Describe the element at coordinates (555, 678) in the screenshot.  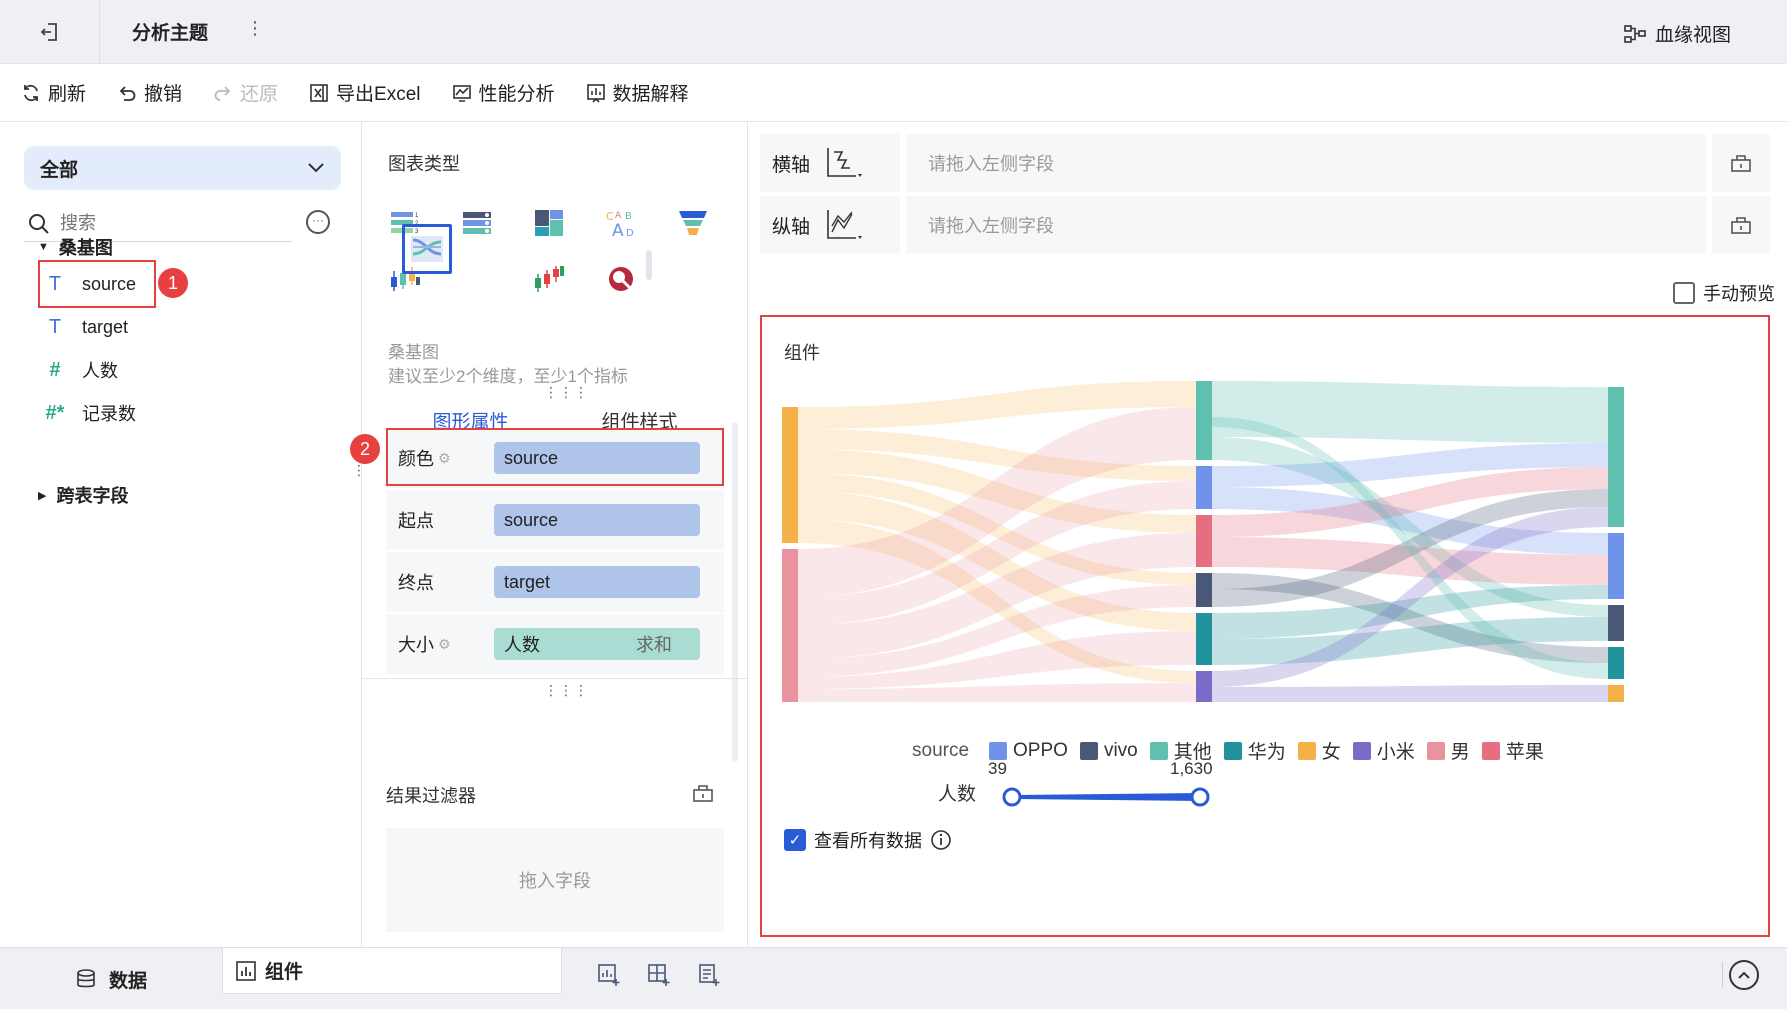
I see `divider` at that location.